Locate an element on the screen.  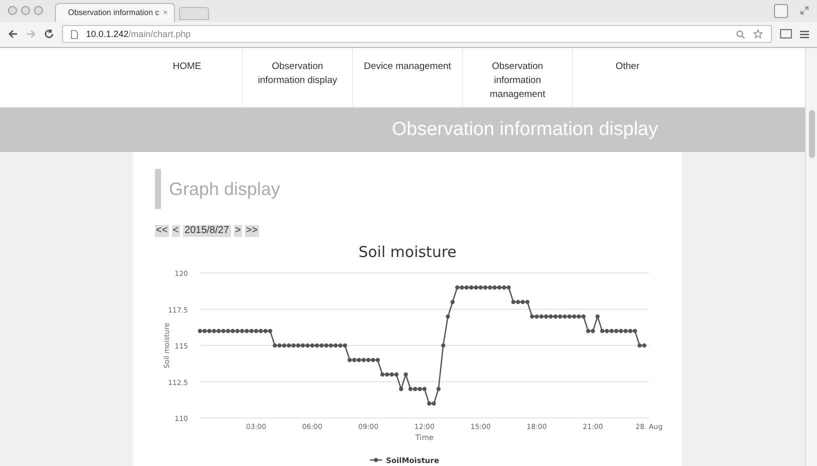
forward-icon is located at coordinates (31, 34).